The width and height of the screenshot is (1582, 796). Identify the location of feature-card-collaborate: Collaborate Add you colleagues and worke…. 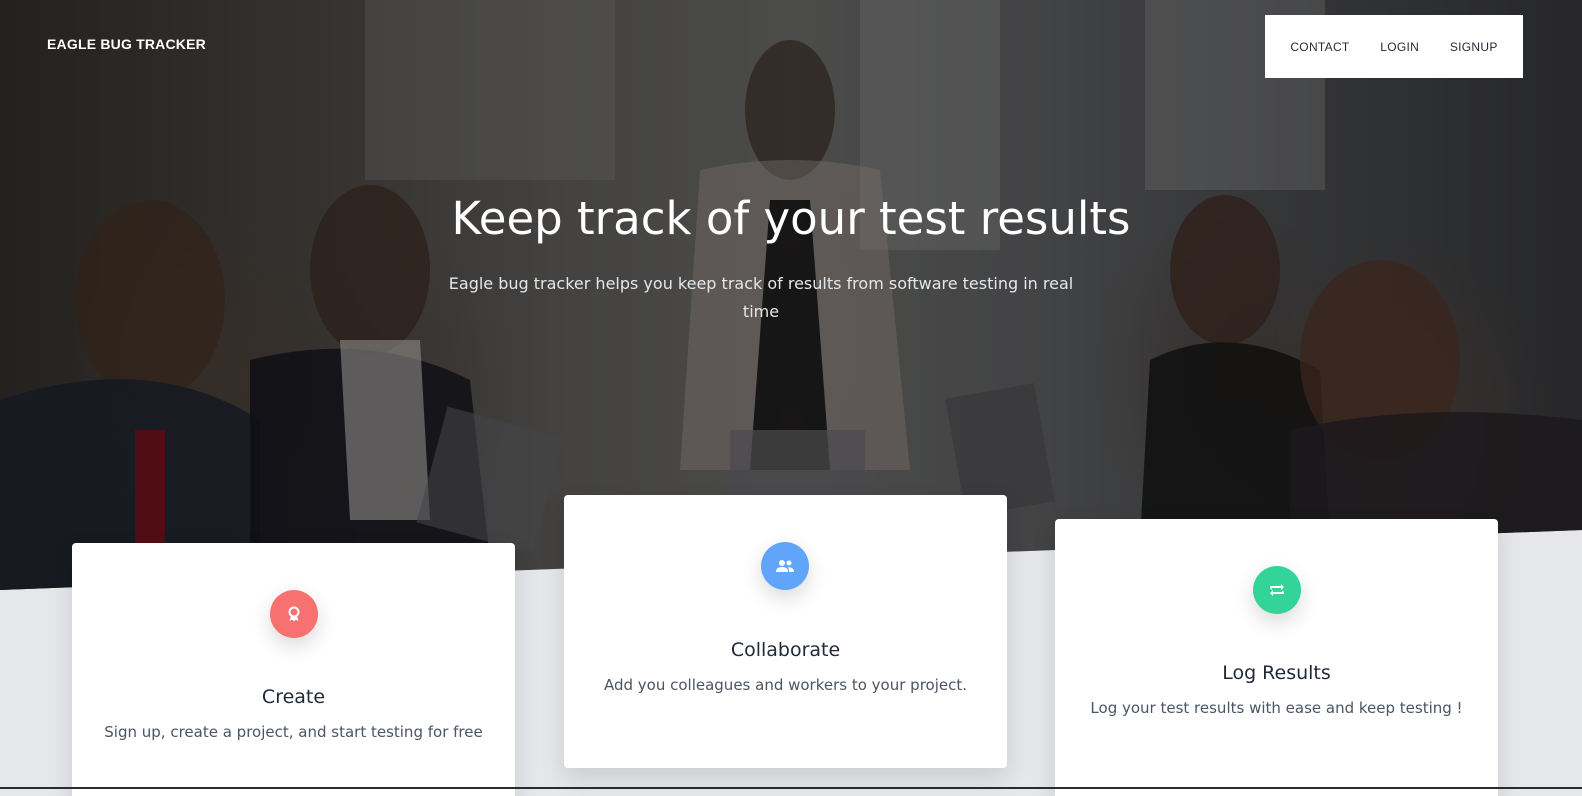
(785, 631).